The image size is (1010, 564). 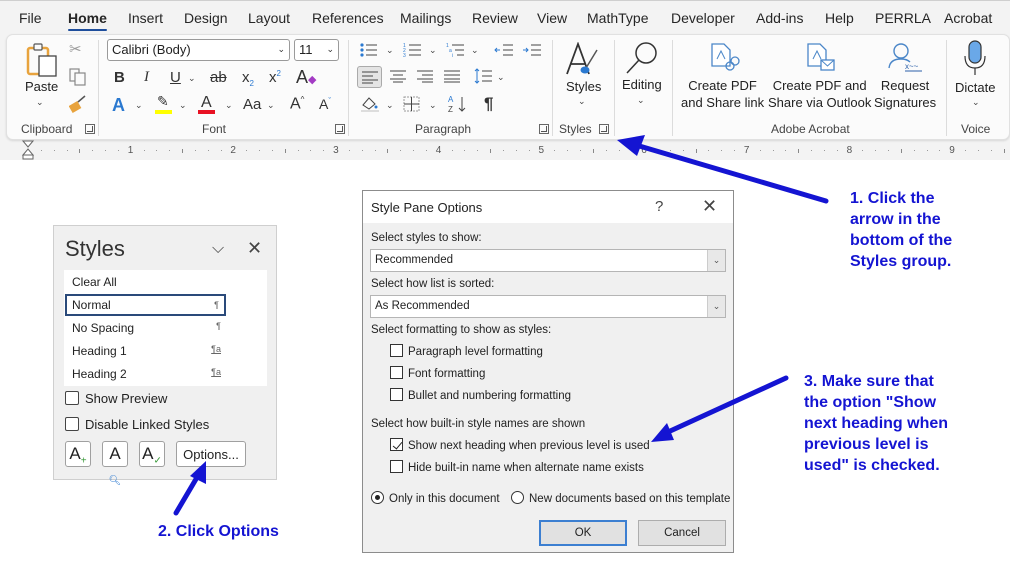 What do you see at coordinates (206, 103) in the screenshot?
I see `font-color-button: A` at bounding box center [206, 103].